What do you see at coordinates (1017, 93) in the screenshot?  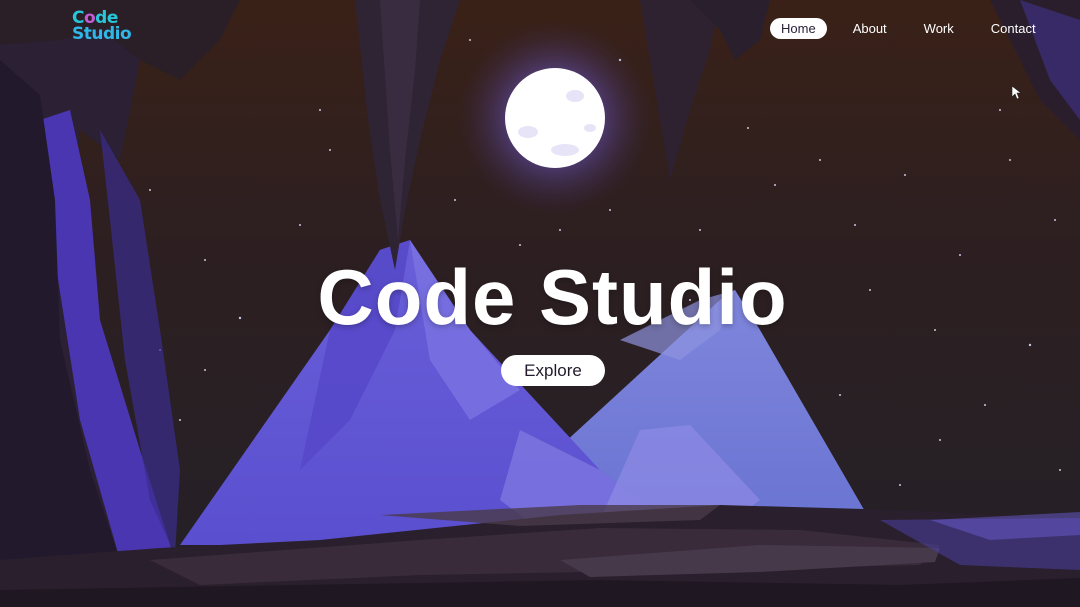 I see `mouse-pointer-icon` at bounding box center [1017, 93].